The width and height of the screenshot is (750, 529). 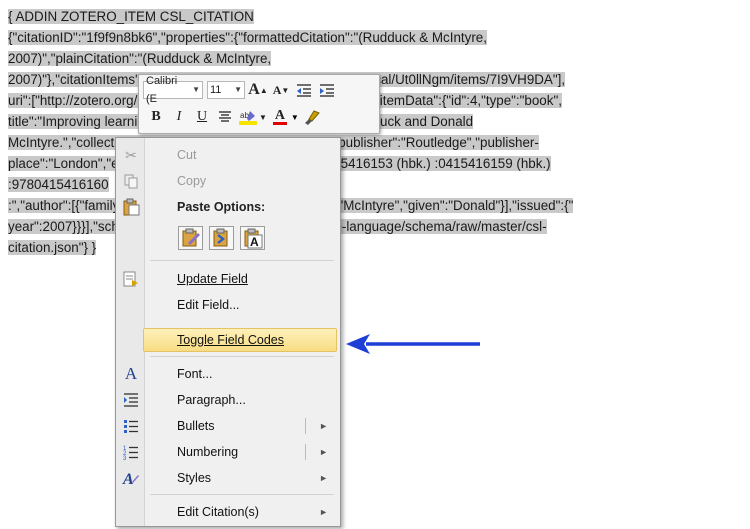 What do you see at coordinates (208, 452) in the screenshot?
I see `menu-item-label: Numbering` at bounding box center [208, 452].